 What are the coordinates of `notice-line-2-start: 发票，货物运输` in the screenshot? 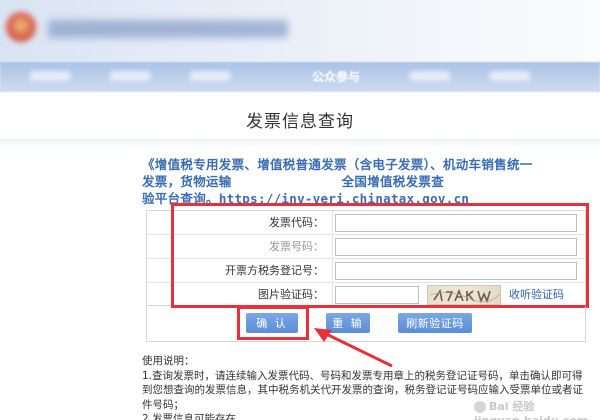 It's located at (187, 181).